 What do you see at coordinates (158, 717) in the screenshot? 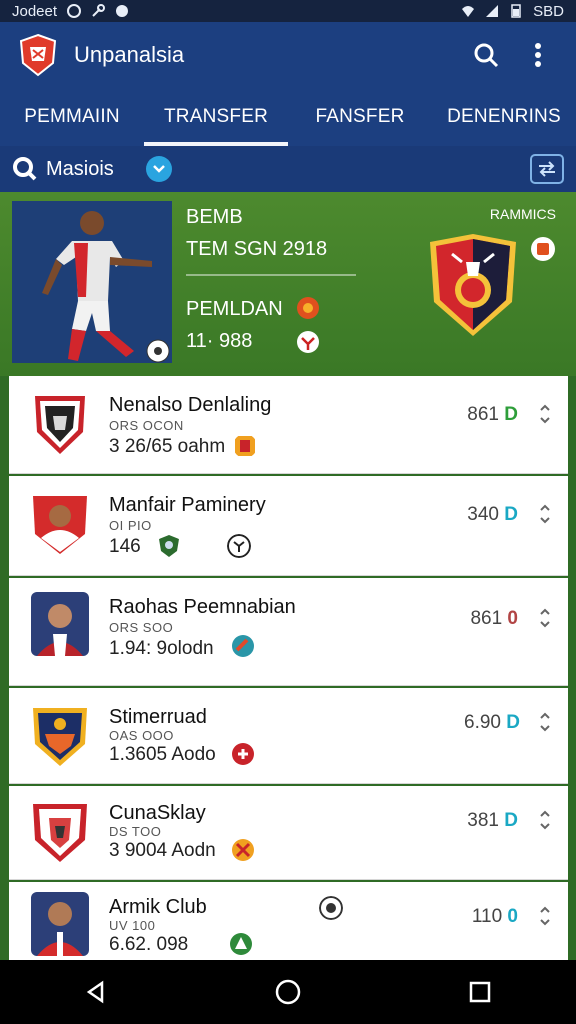
I see `club-name: Stimerruad` at bounding box center [158, 717].